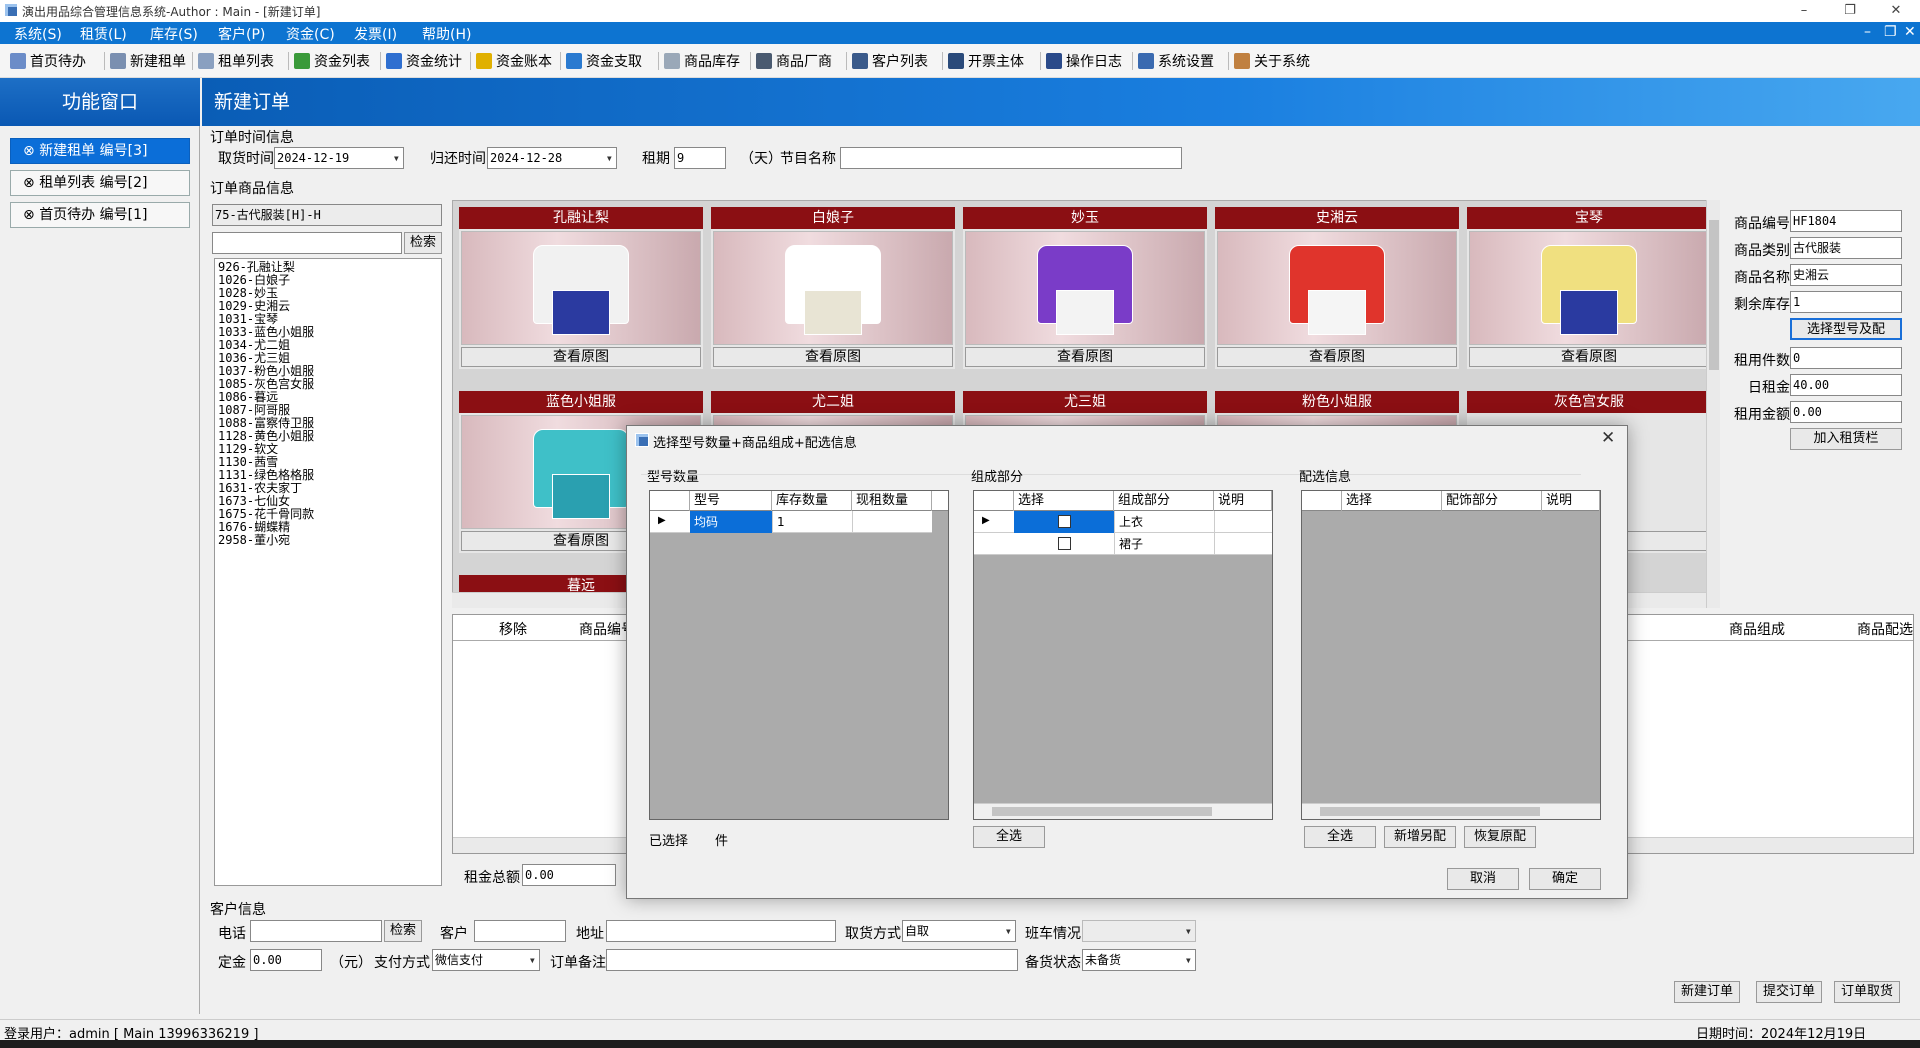  I want to click on goods-search-button: 检索, so click(423, 243).